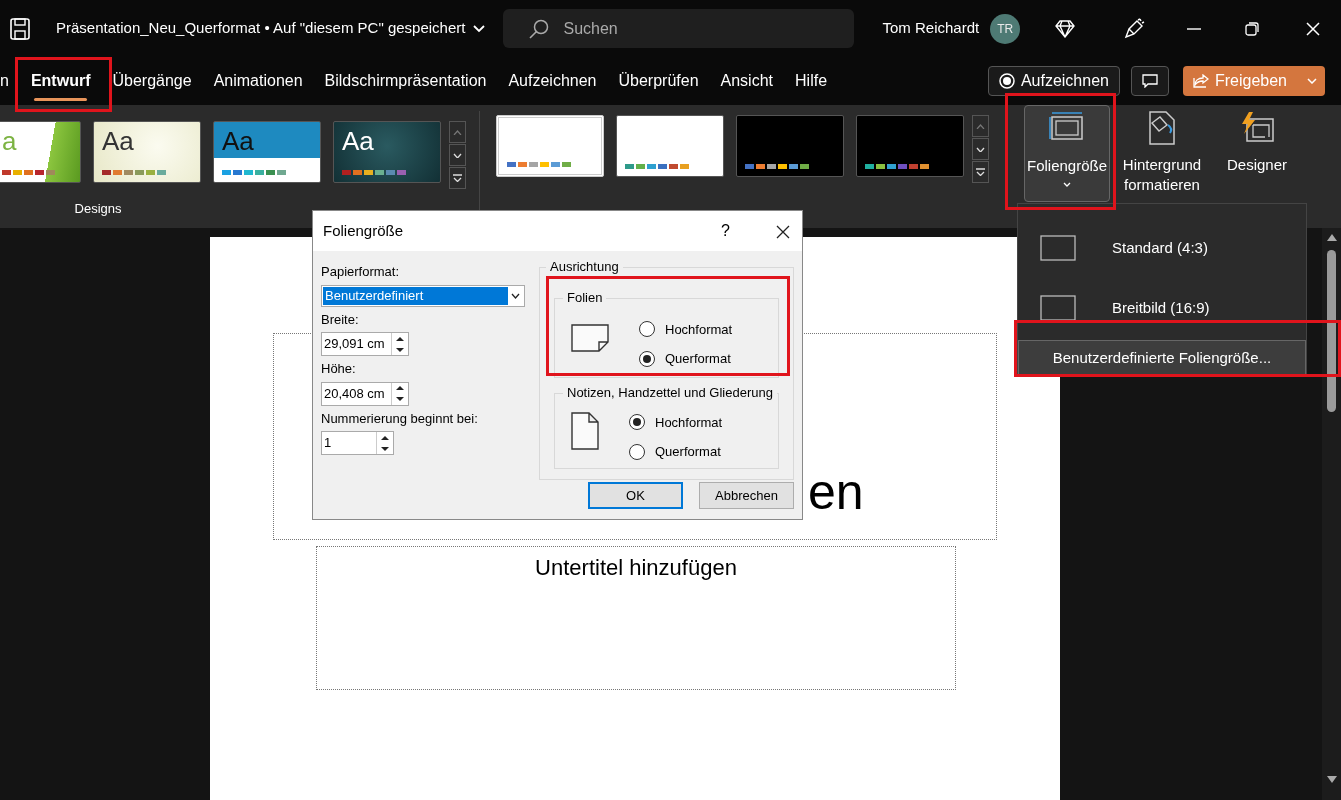  Describe the element at coordinates (1332, 779) in the screenshot. I see `scroll-down-icon` at that location.